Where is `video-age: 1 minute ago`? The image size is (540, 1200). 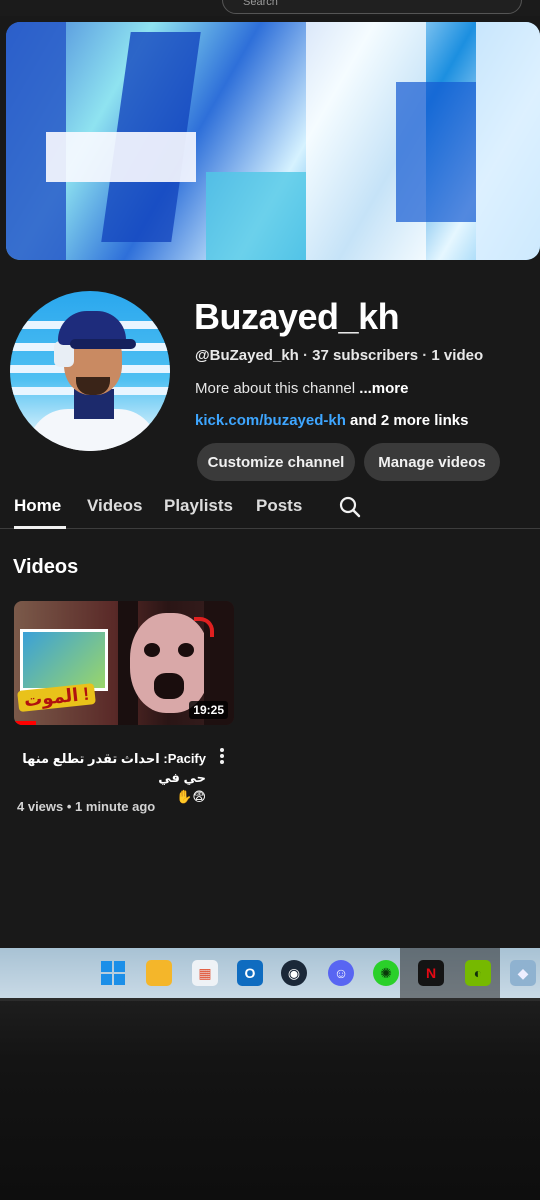 video-age: 1 minute ago is located at coordinates (115, 806).